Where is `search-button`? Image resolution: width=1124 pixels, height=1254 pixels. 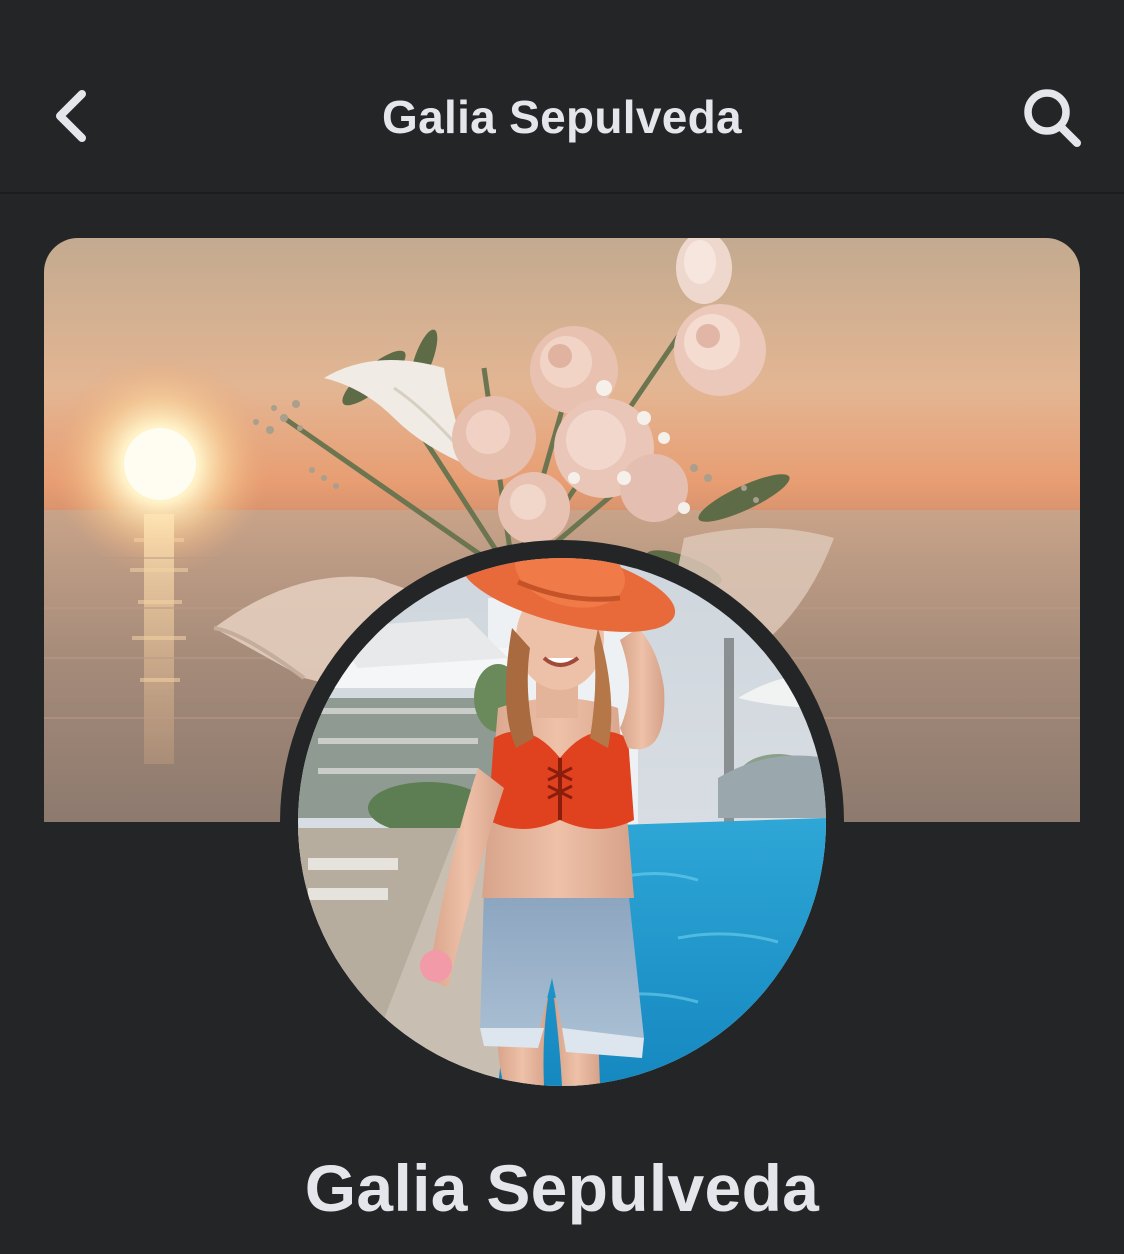 search-button is located at coordinates (1052, 118).